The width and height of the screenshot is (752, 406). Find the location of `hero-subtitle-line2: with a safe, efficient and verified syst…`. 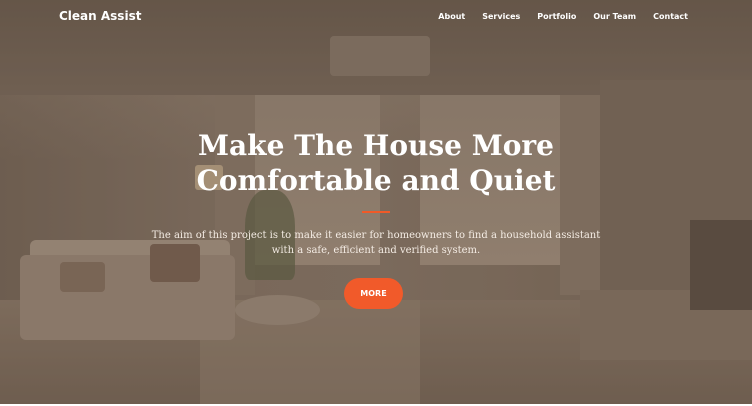

hero-subtitle-line2: with a safe, efficient and verified syst… is located at coordinates (376, 250).